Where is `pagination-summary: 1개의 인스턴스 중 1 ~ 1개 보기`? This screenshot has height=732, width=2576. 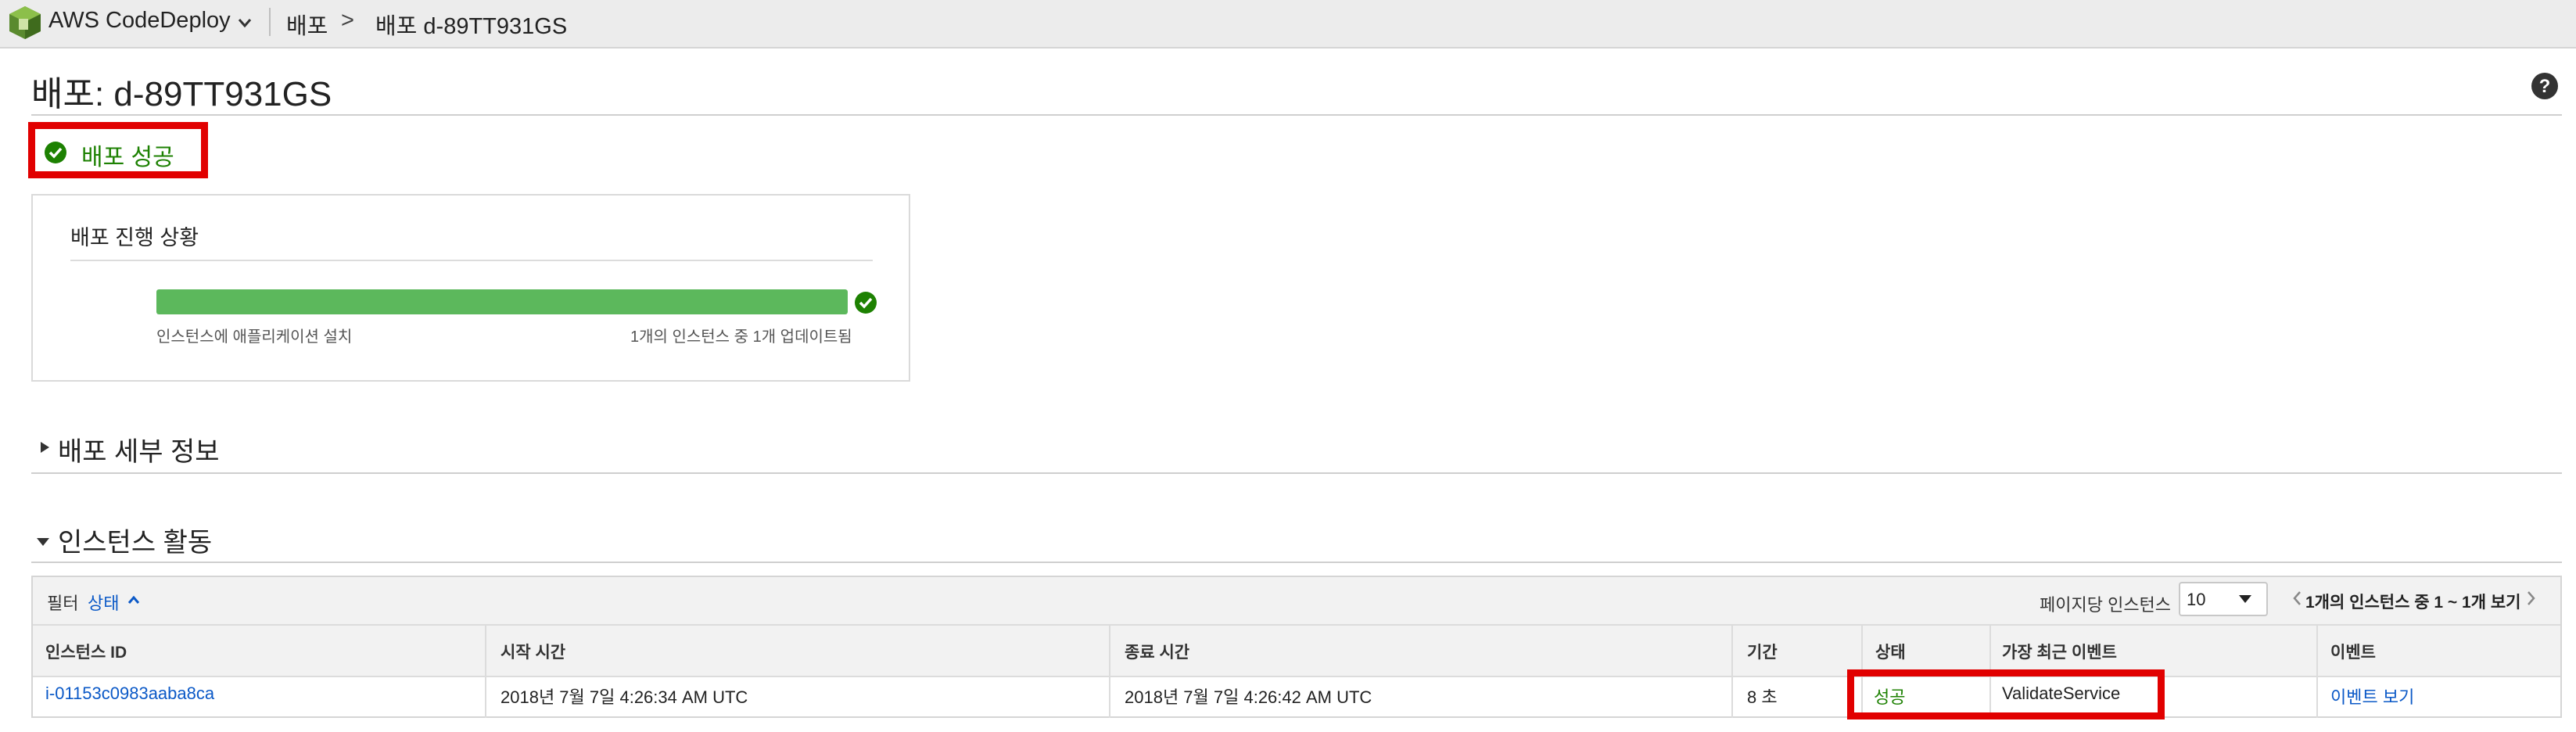 pagination-summary: 1개의 인스턴스 중 1 ~ 1개 보기 is located at coordinates (2413, 603).